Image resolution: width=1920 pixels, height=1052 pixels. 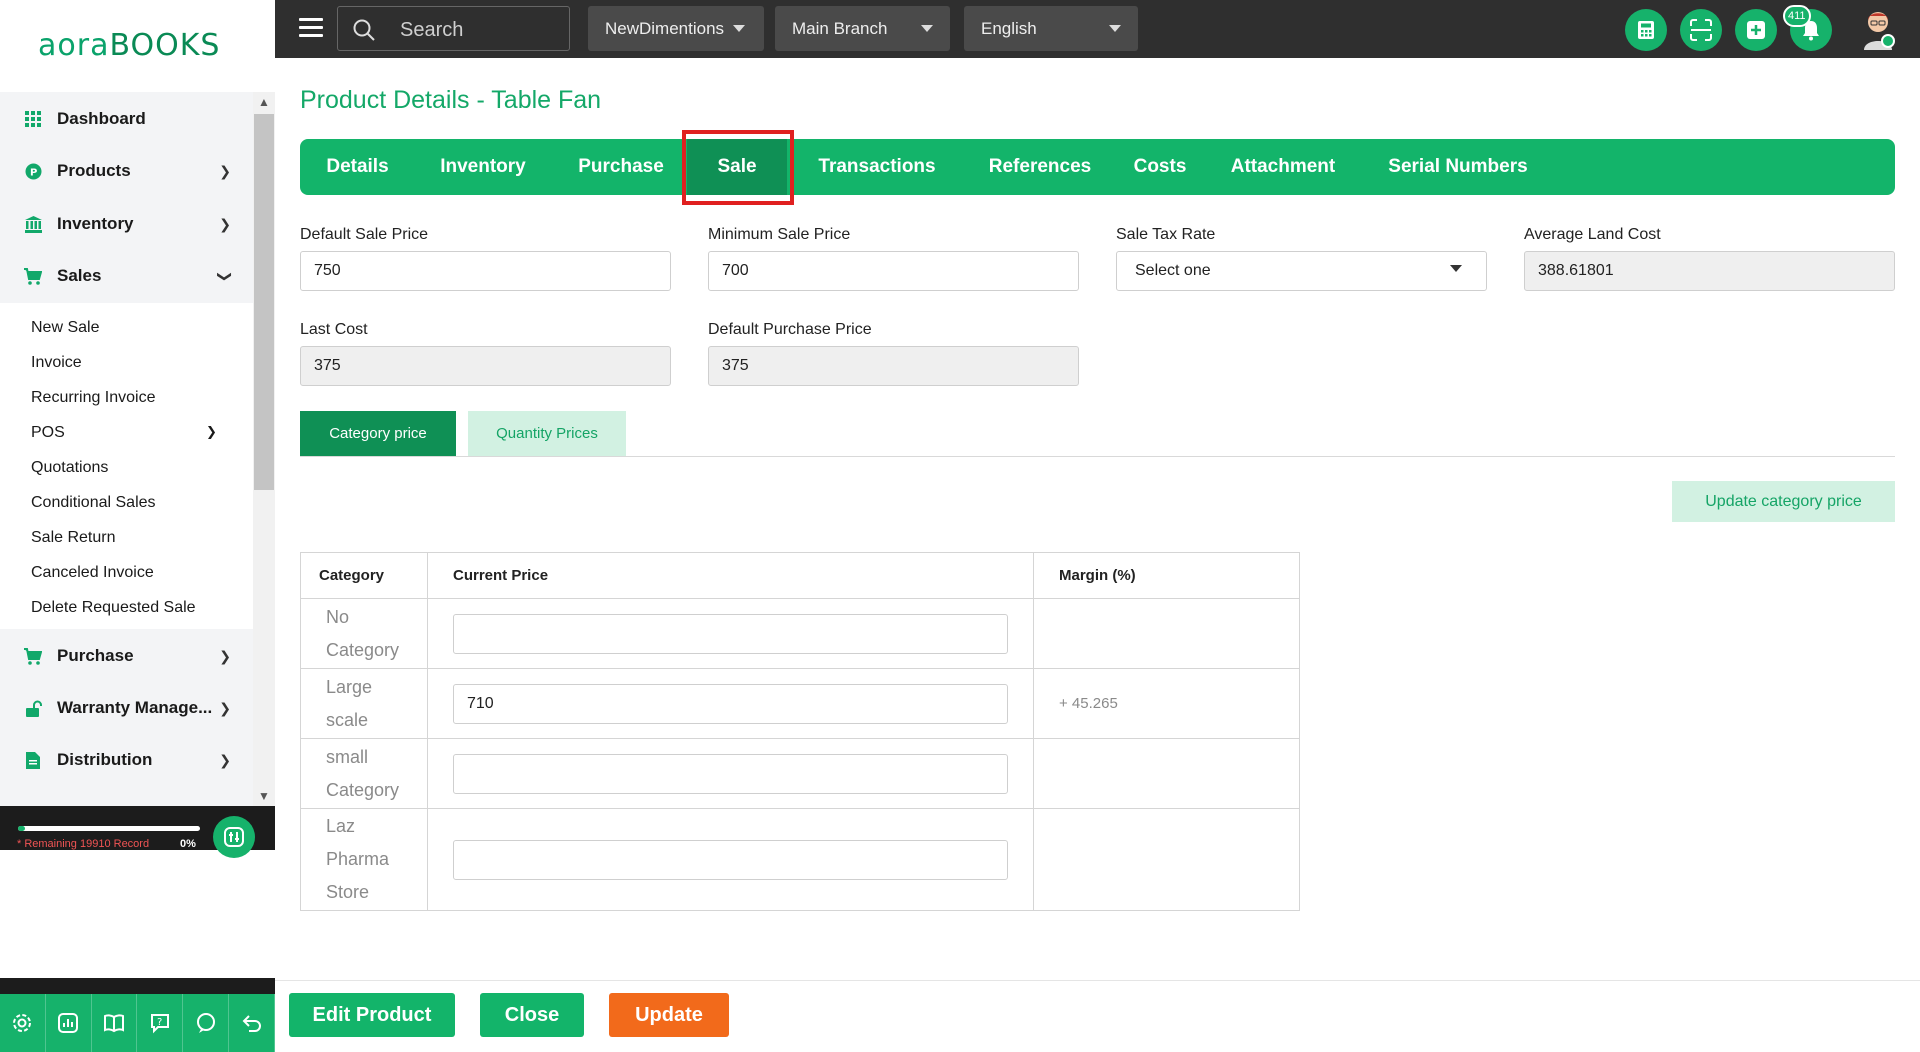 I want to click on document-icon, so click(x=33, y=760).